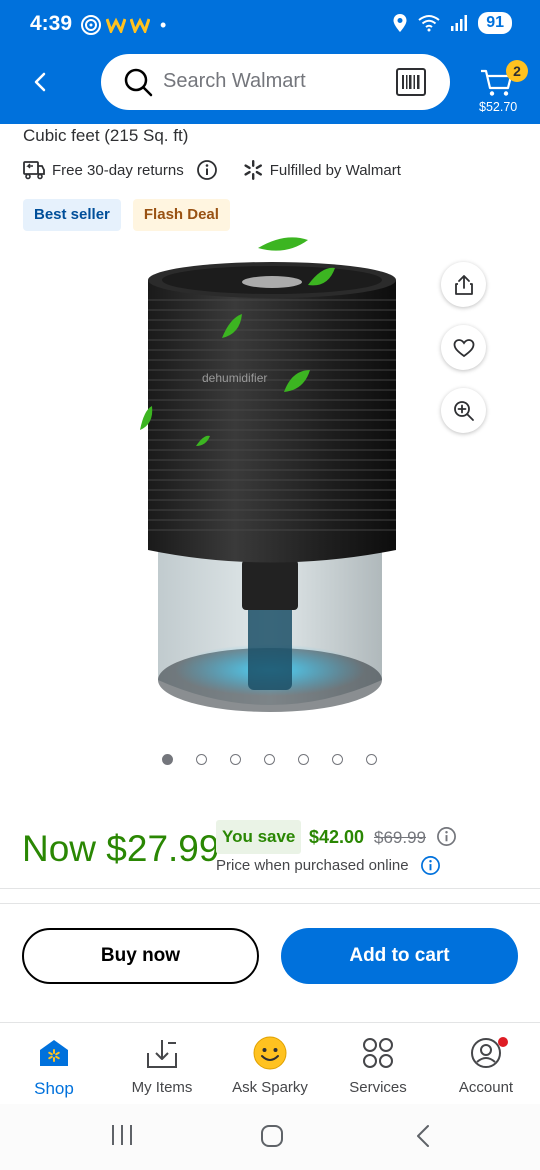 The height and width of the screenshot is (1170, 540). I want to click on zoom-in-icon, so click(463, 410).